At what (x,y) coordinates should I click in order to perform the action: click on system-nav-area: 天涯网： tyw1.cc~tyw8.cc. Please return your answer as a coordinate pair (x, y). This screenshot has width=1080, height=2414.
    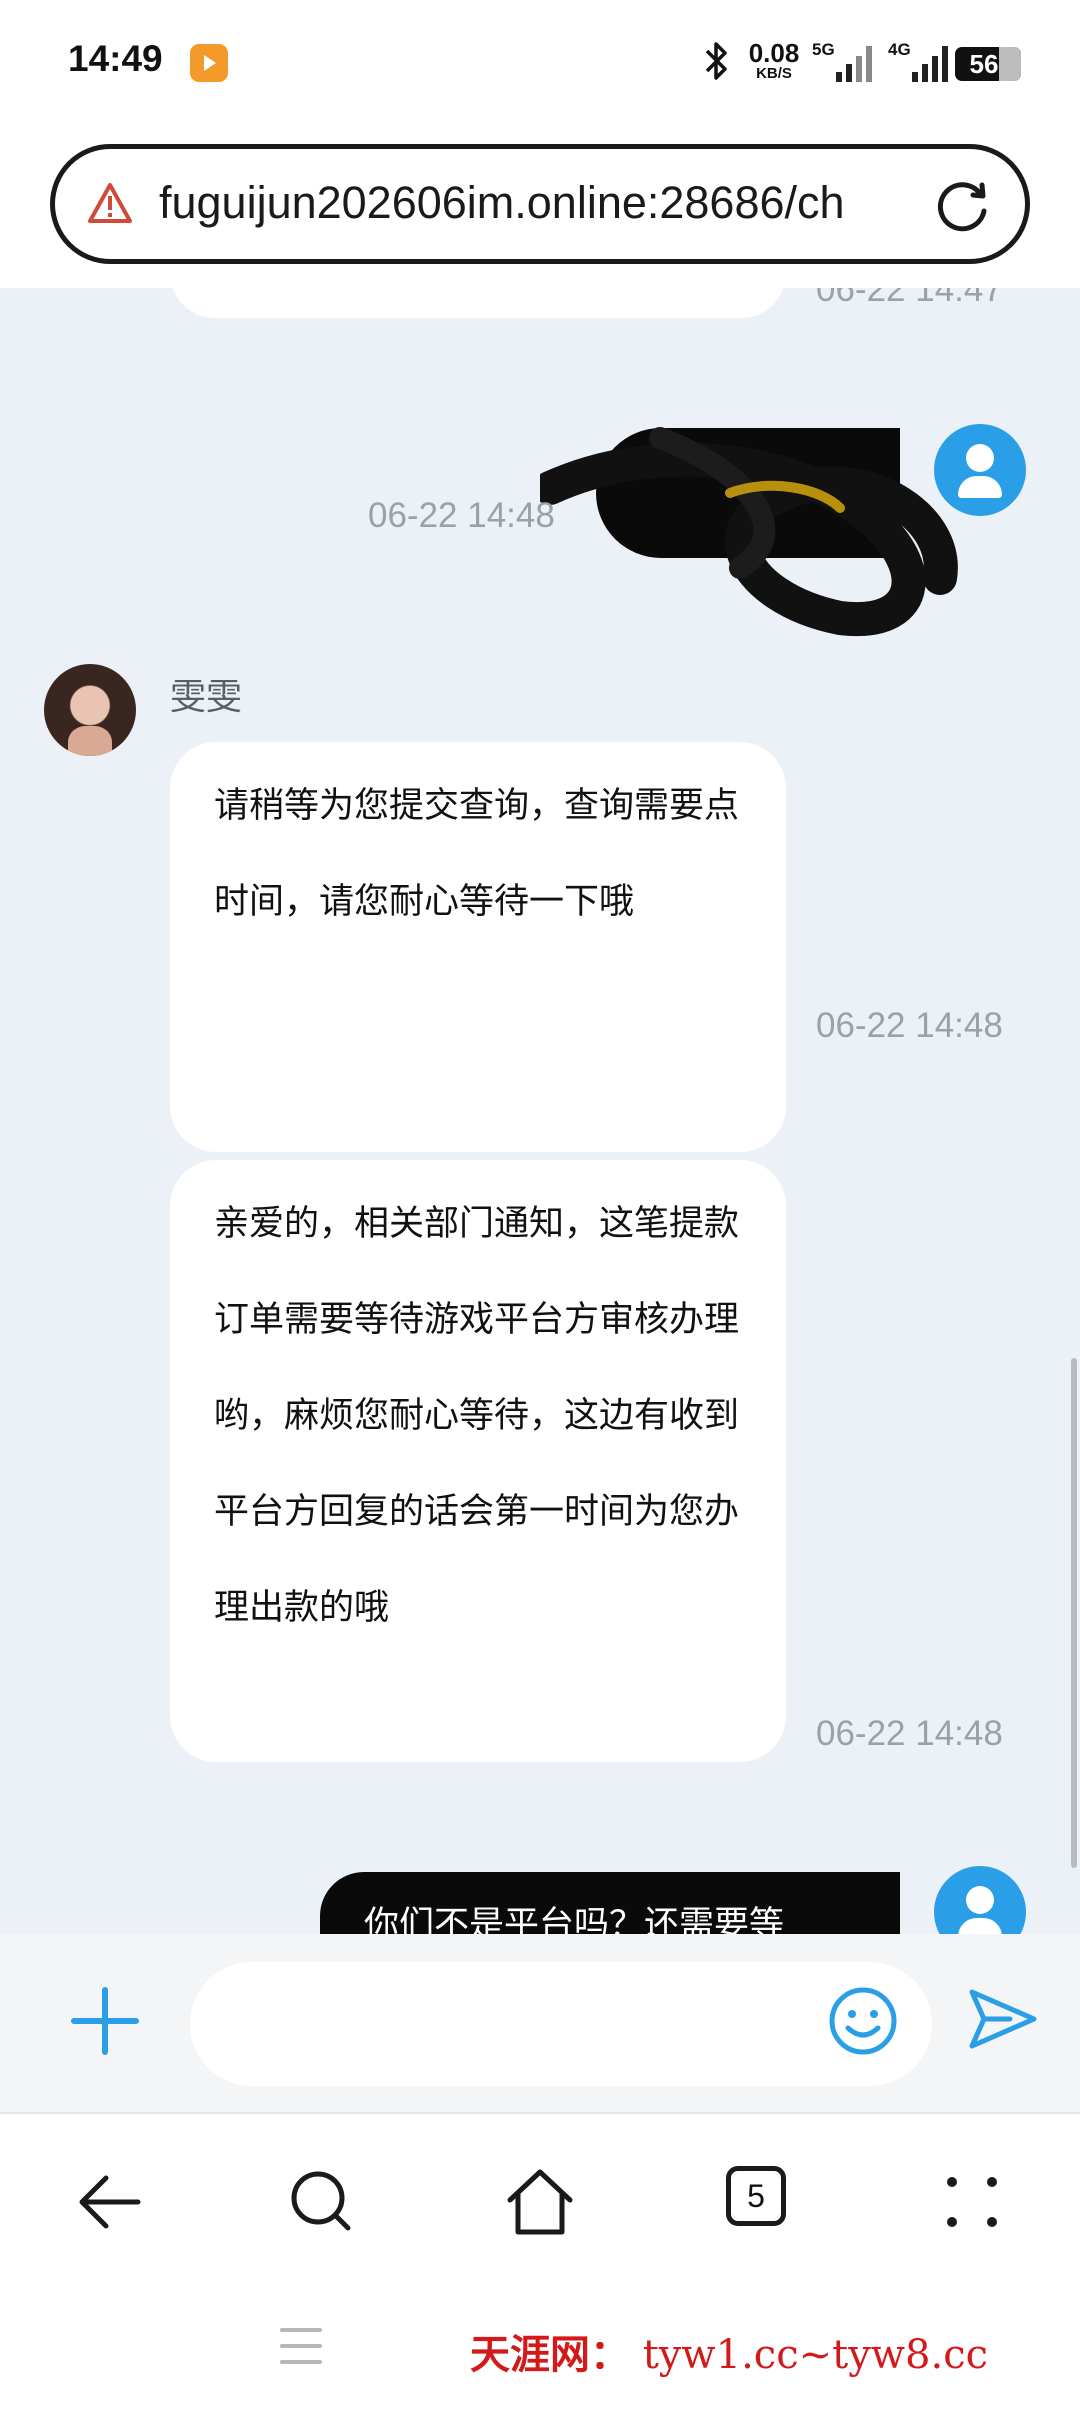
    Looking at the image, I should click on (540, 2349).